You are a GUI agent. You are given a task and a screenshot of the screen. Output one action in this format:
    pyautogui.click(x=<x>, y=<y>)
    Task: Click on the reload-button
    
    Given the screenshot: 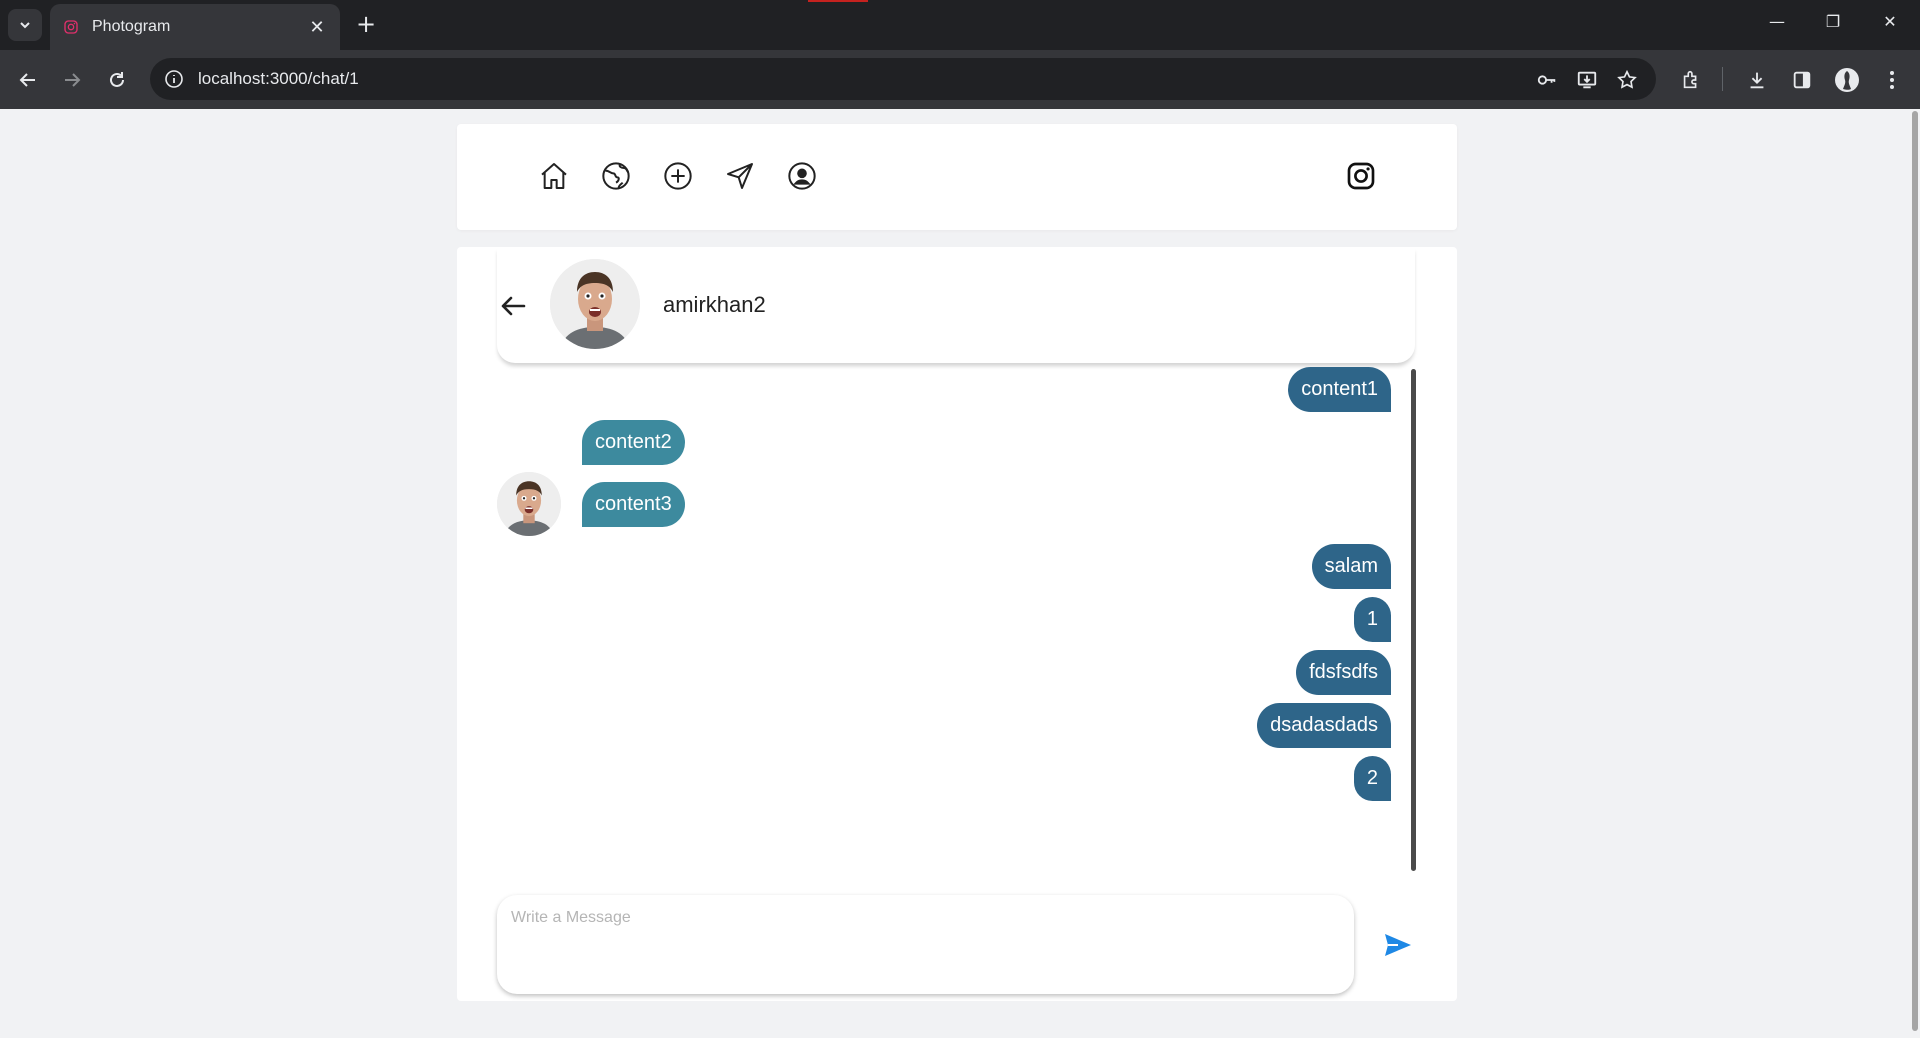 What is the action you would take?
    pyautogui.click(x=117, y=80)
    